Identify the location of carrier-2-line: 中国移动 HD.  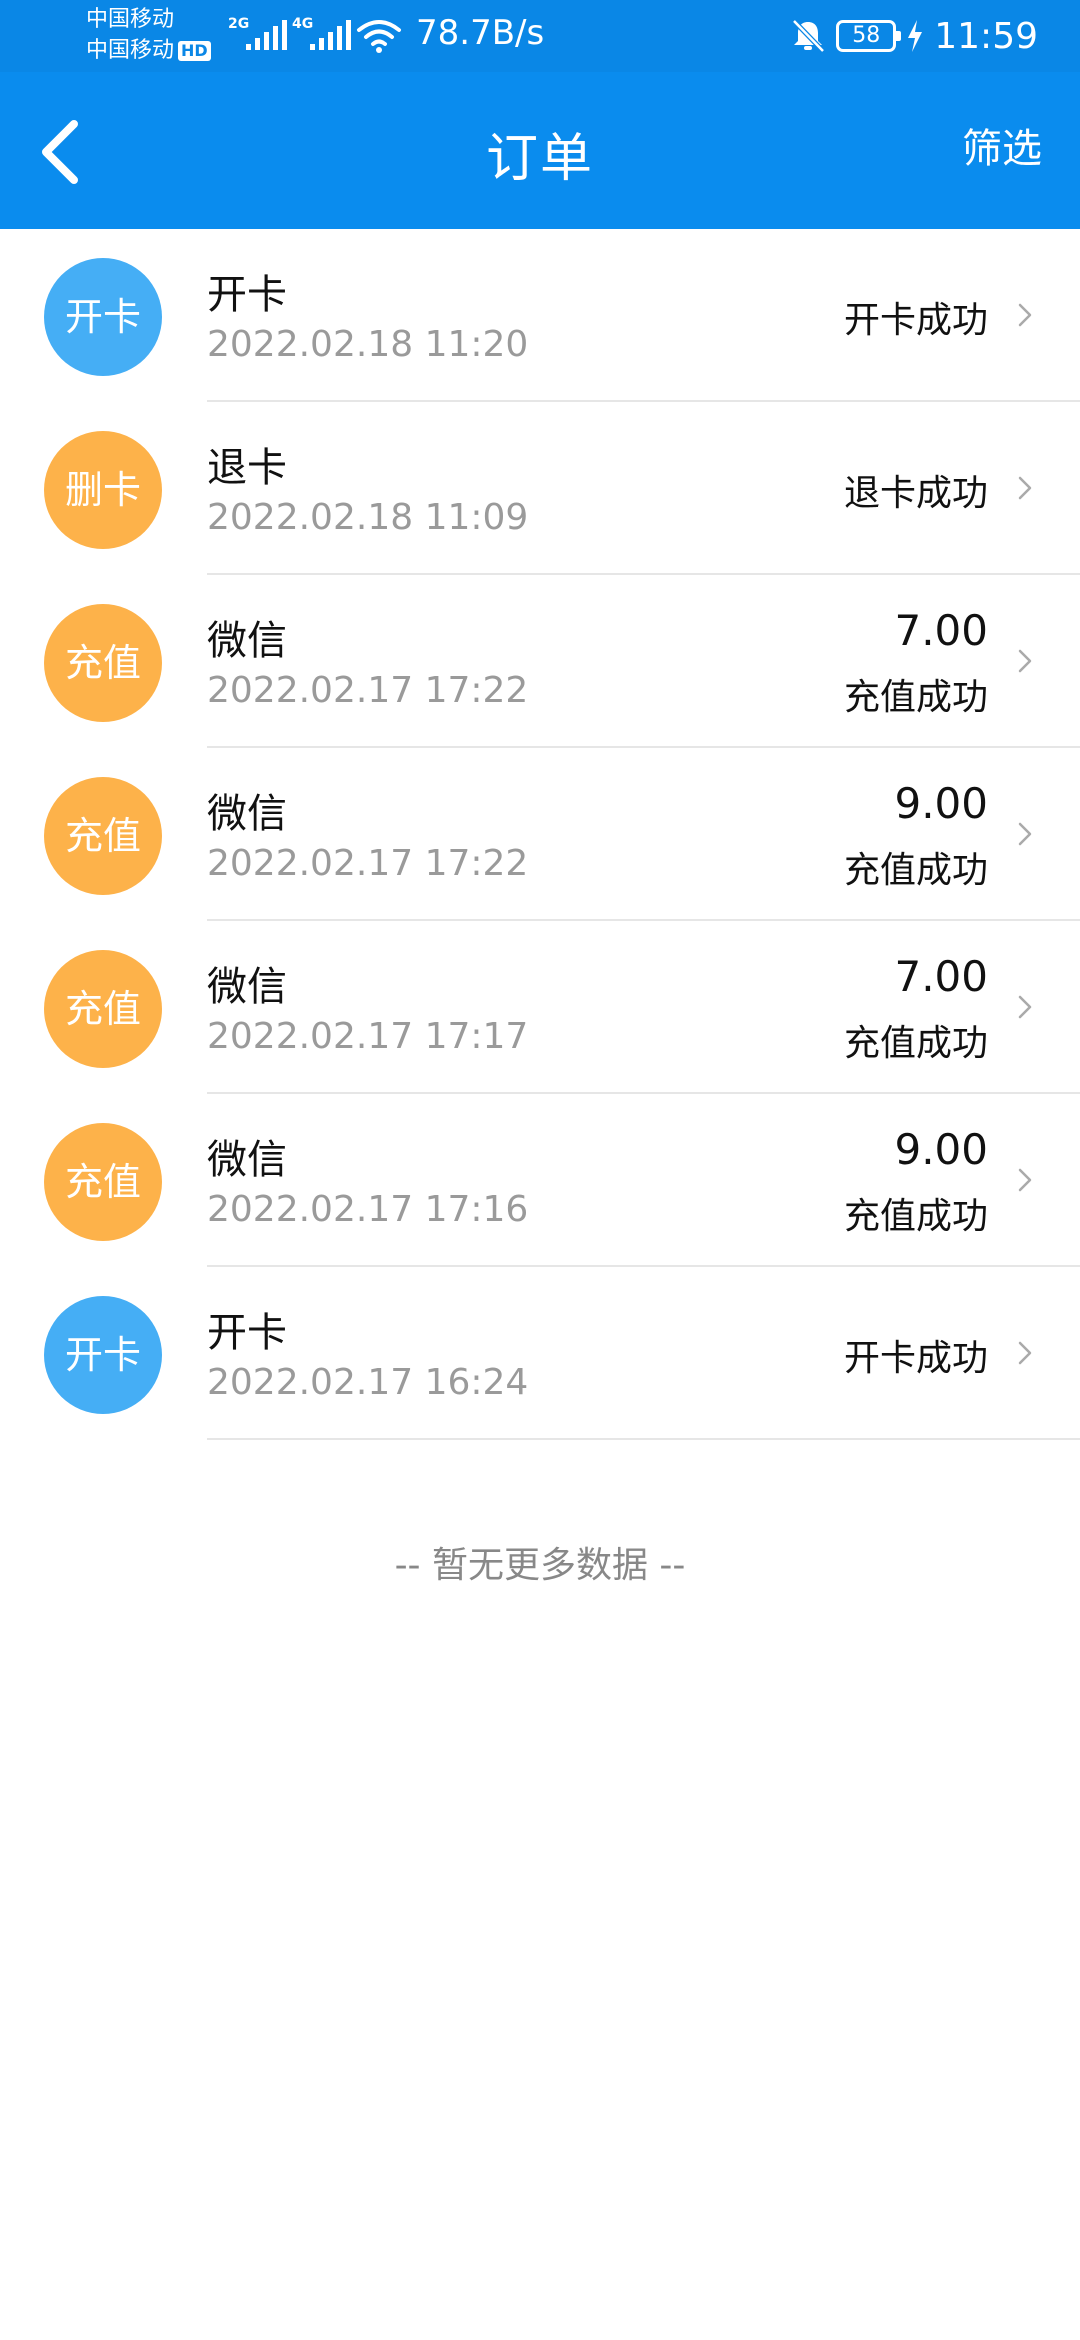
(148, 50).